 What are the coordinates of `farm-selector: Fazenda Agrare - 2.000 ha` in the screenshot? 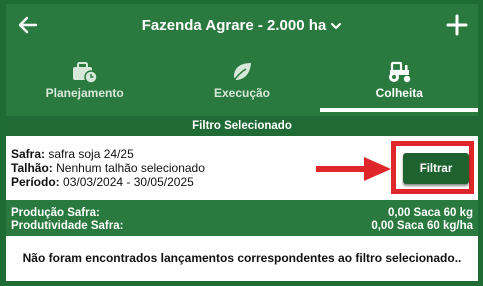 It's located at (242, 26).